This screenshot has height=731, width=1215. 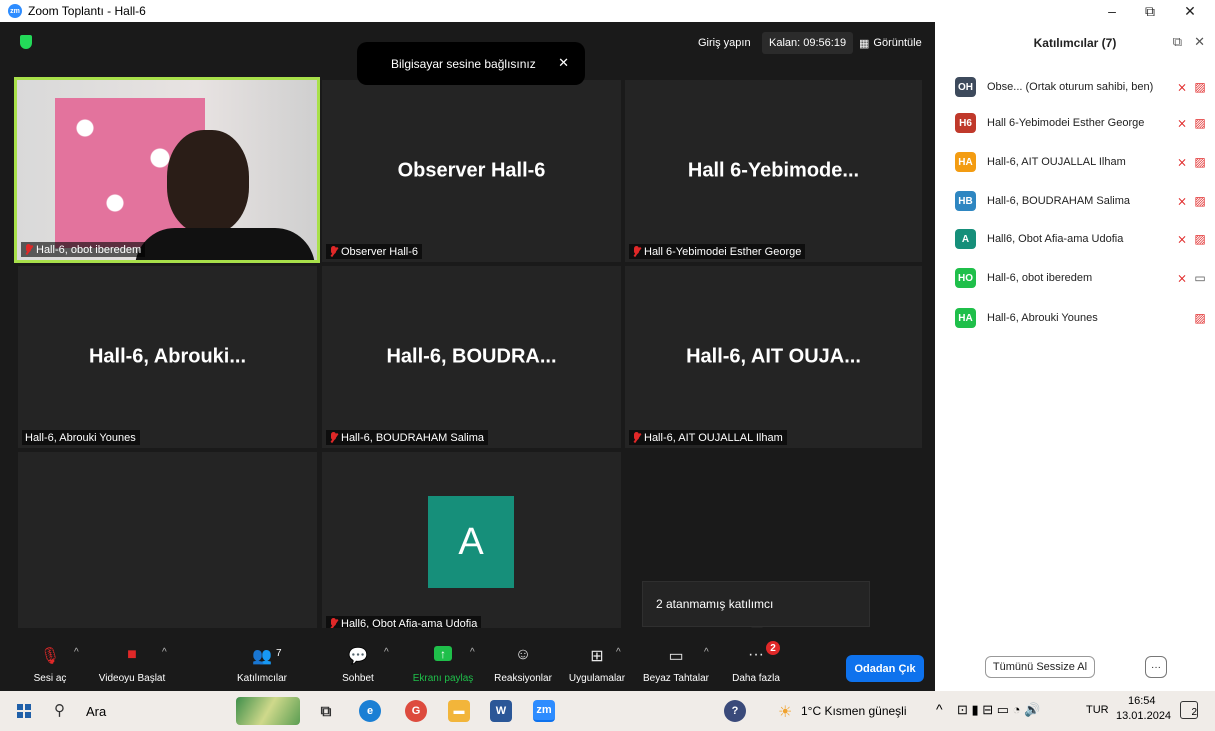 What do you see at coordinates (885, 668) in the screenshot?
I see `leave-button: Odadan Çık` at bounding box center [885, 668].